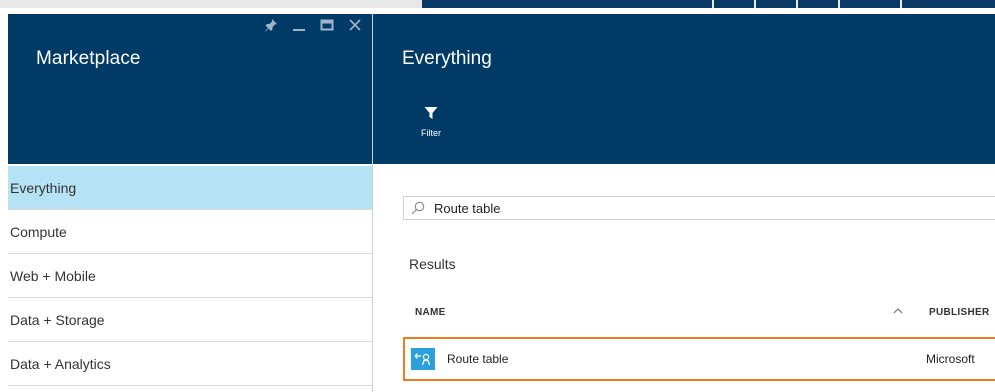 The width and height of the screenshot is (995, 392). I want to click on sort-ascending-icon, so click(898, 312).